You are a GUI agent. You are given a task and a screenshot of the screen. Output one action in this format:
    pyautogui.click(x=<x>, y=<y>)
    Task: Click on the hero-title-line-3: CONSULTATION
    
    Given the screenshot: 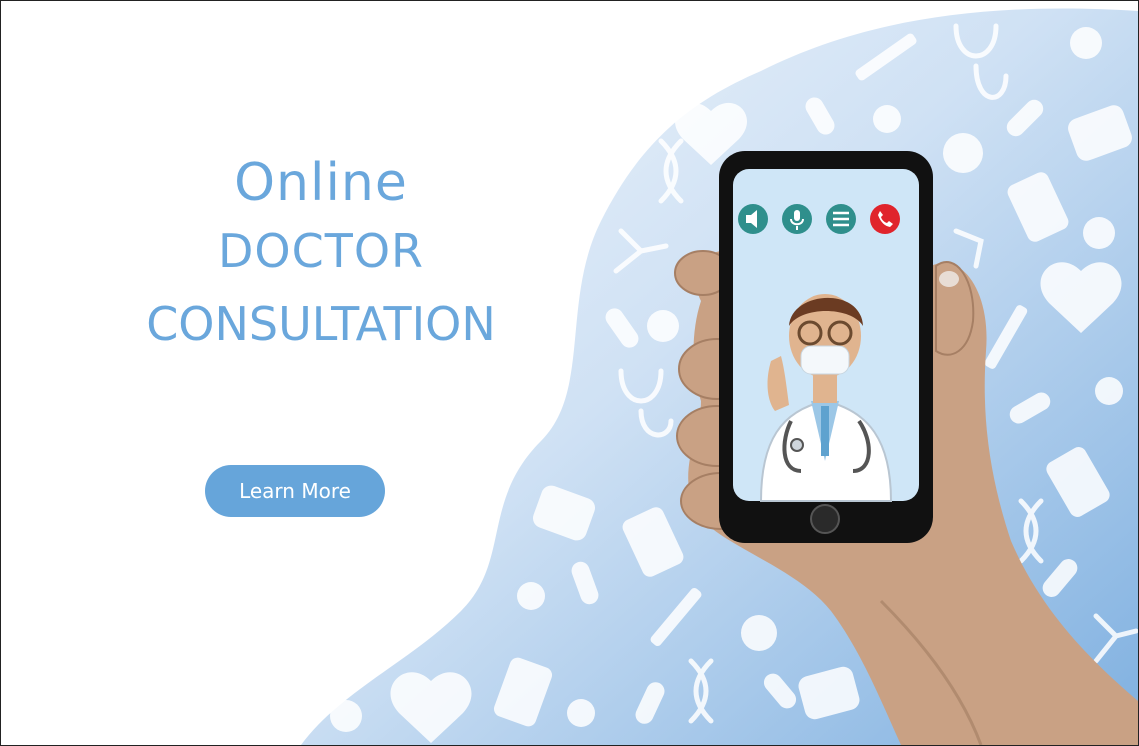 What is the action you would take?
    pyautogui.click(x=321, y=324)
    